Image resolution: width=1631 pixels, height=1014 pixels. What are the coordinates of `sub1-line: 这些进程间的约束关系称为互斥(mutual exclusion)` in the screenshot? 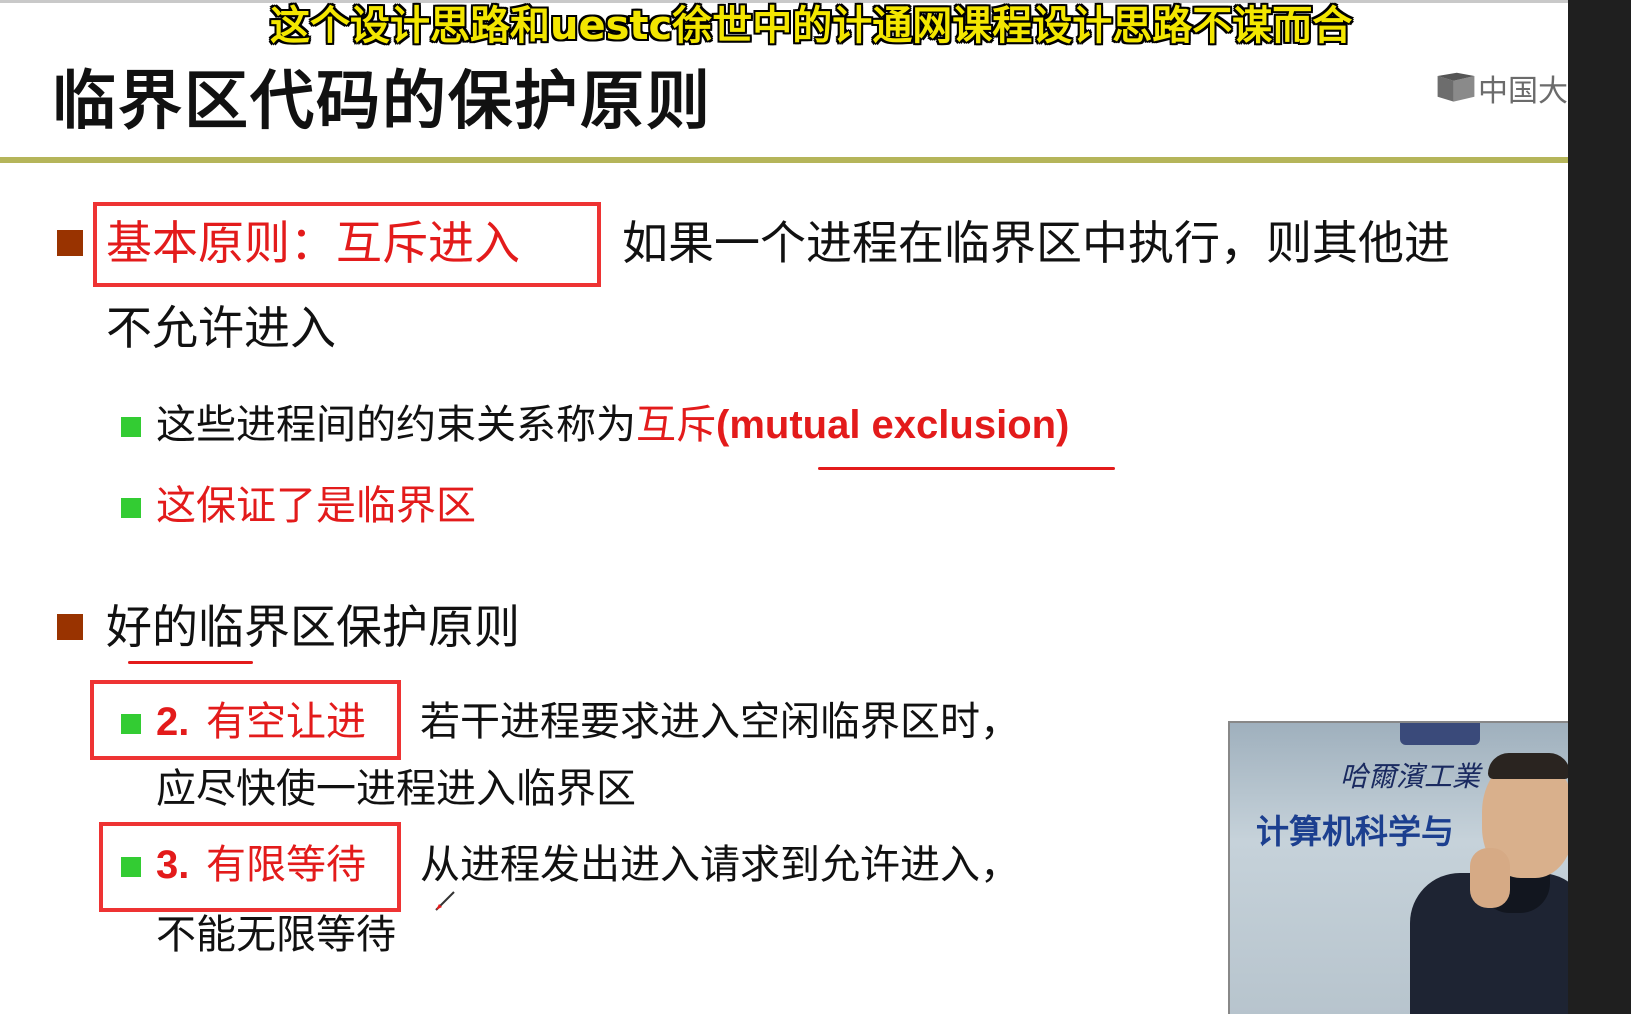 It's located at (612, 425).